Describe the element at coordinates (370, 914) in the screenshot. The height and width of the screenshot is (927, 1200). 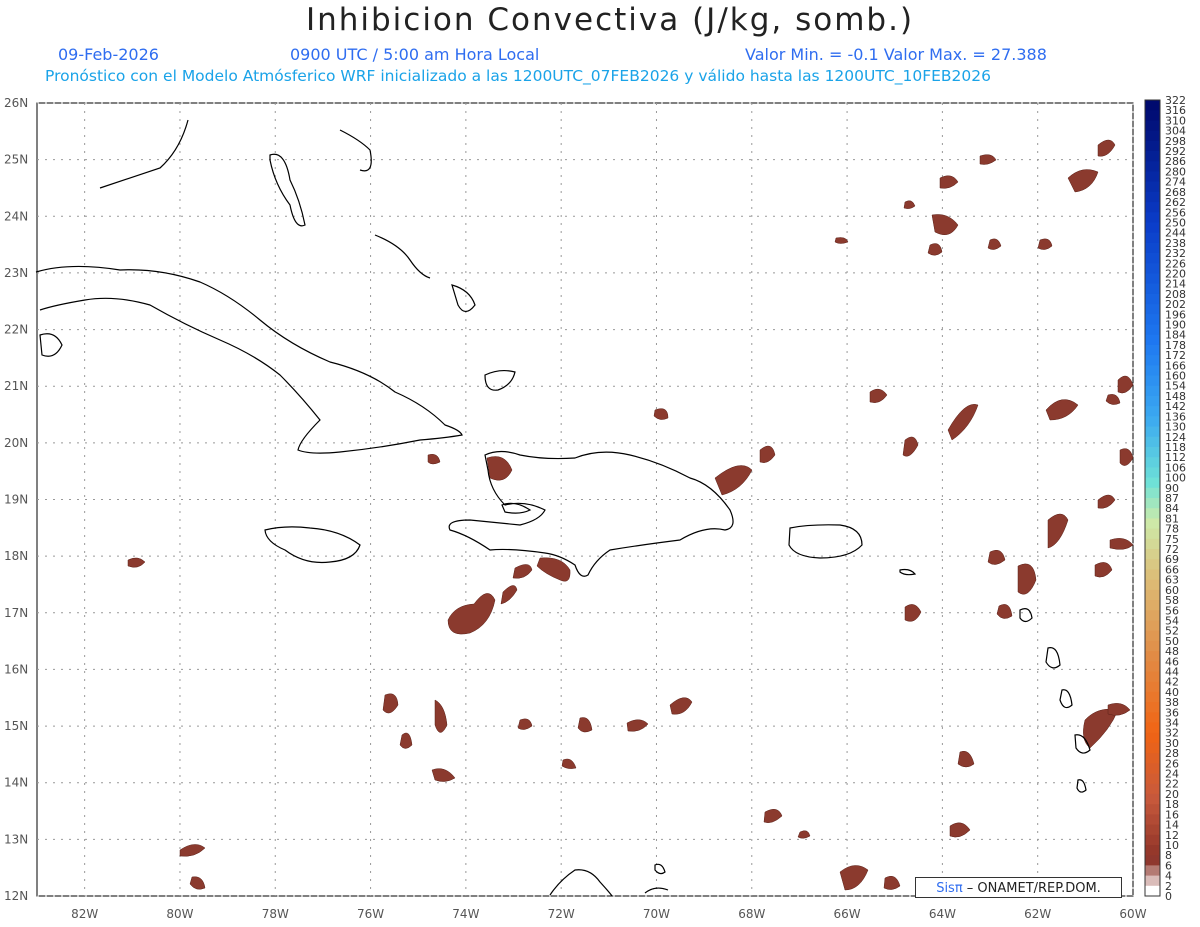
I see `lon-tick-label: 76W` at that location.